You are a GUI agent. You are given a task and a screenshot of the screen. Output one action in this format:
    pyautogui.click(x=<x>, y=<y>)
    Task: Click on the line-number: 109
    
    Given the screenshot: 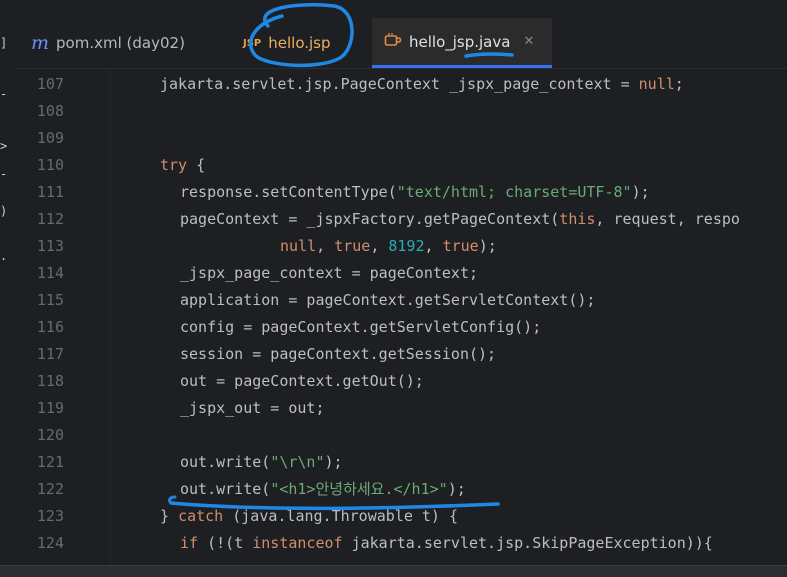 What is the action you would take?
    pyautogui.click(x=50, y=138)
    